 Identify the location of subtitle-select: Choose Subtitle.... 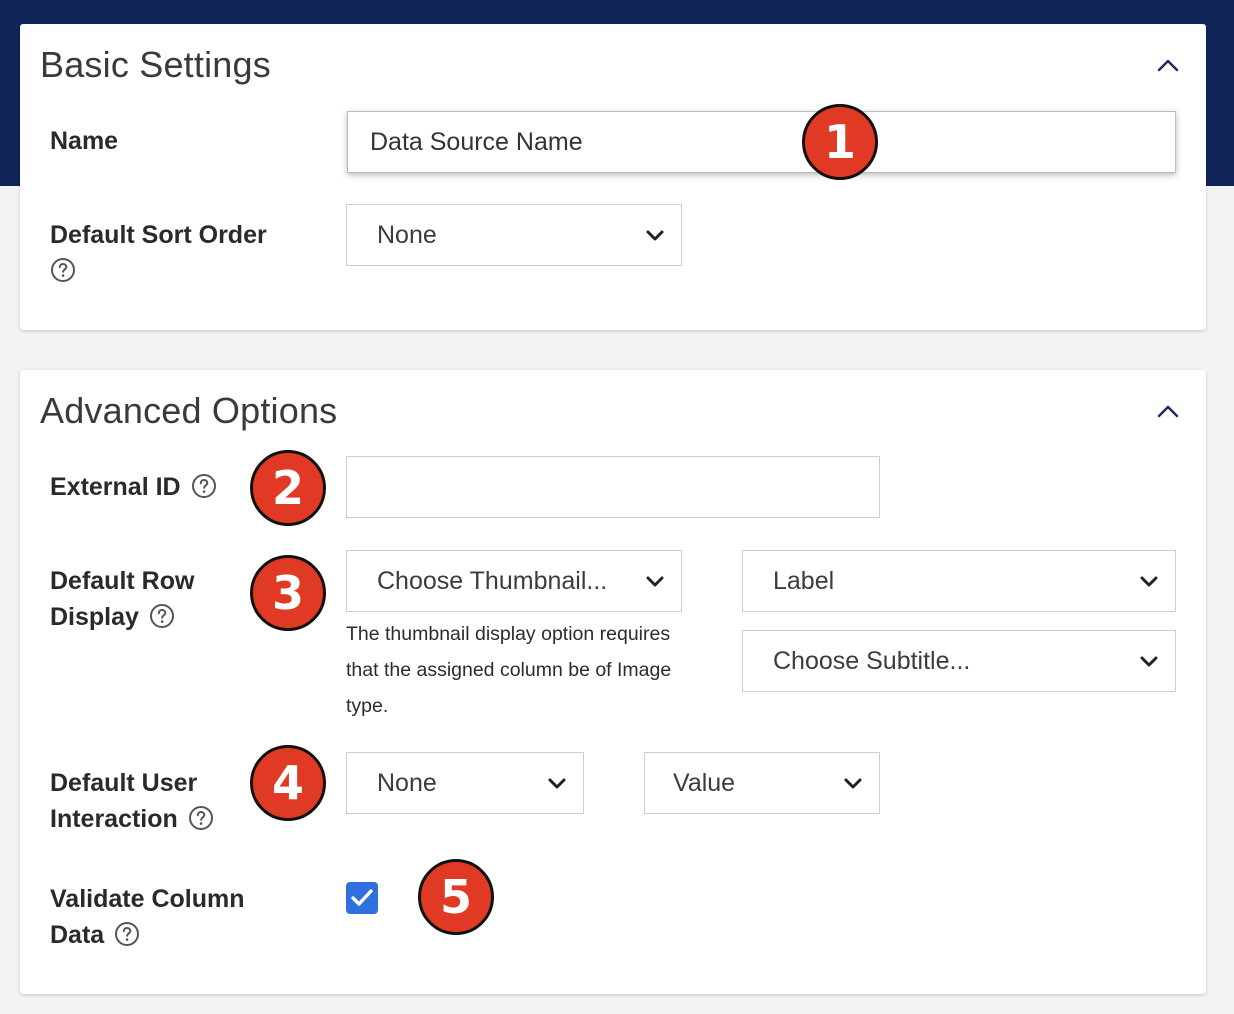
(959, 661).